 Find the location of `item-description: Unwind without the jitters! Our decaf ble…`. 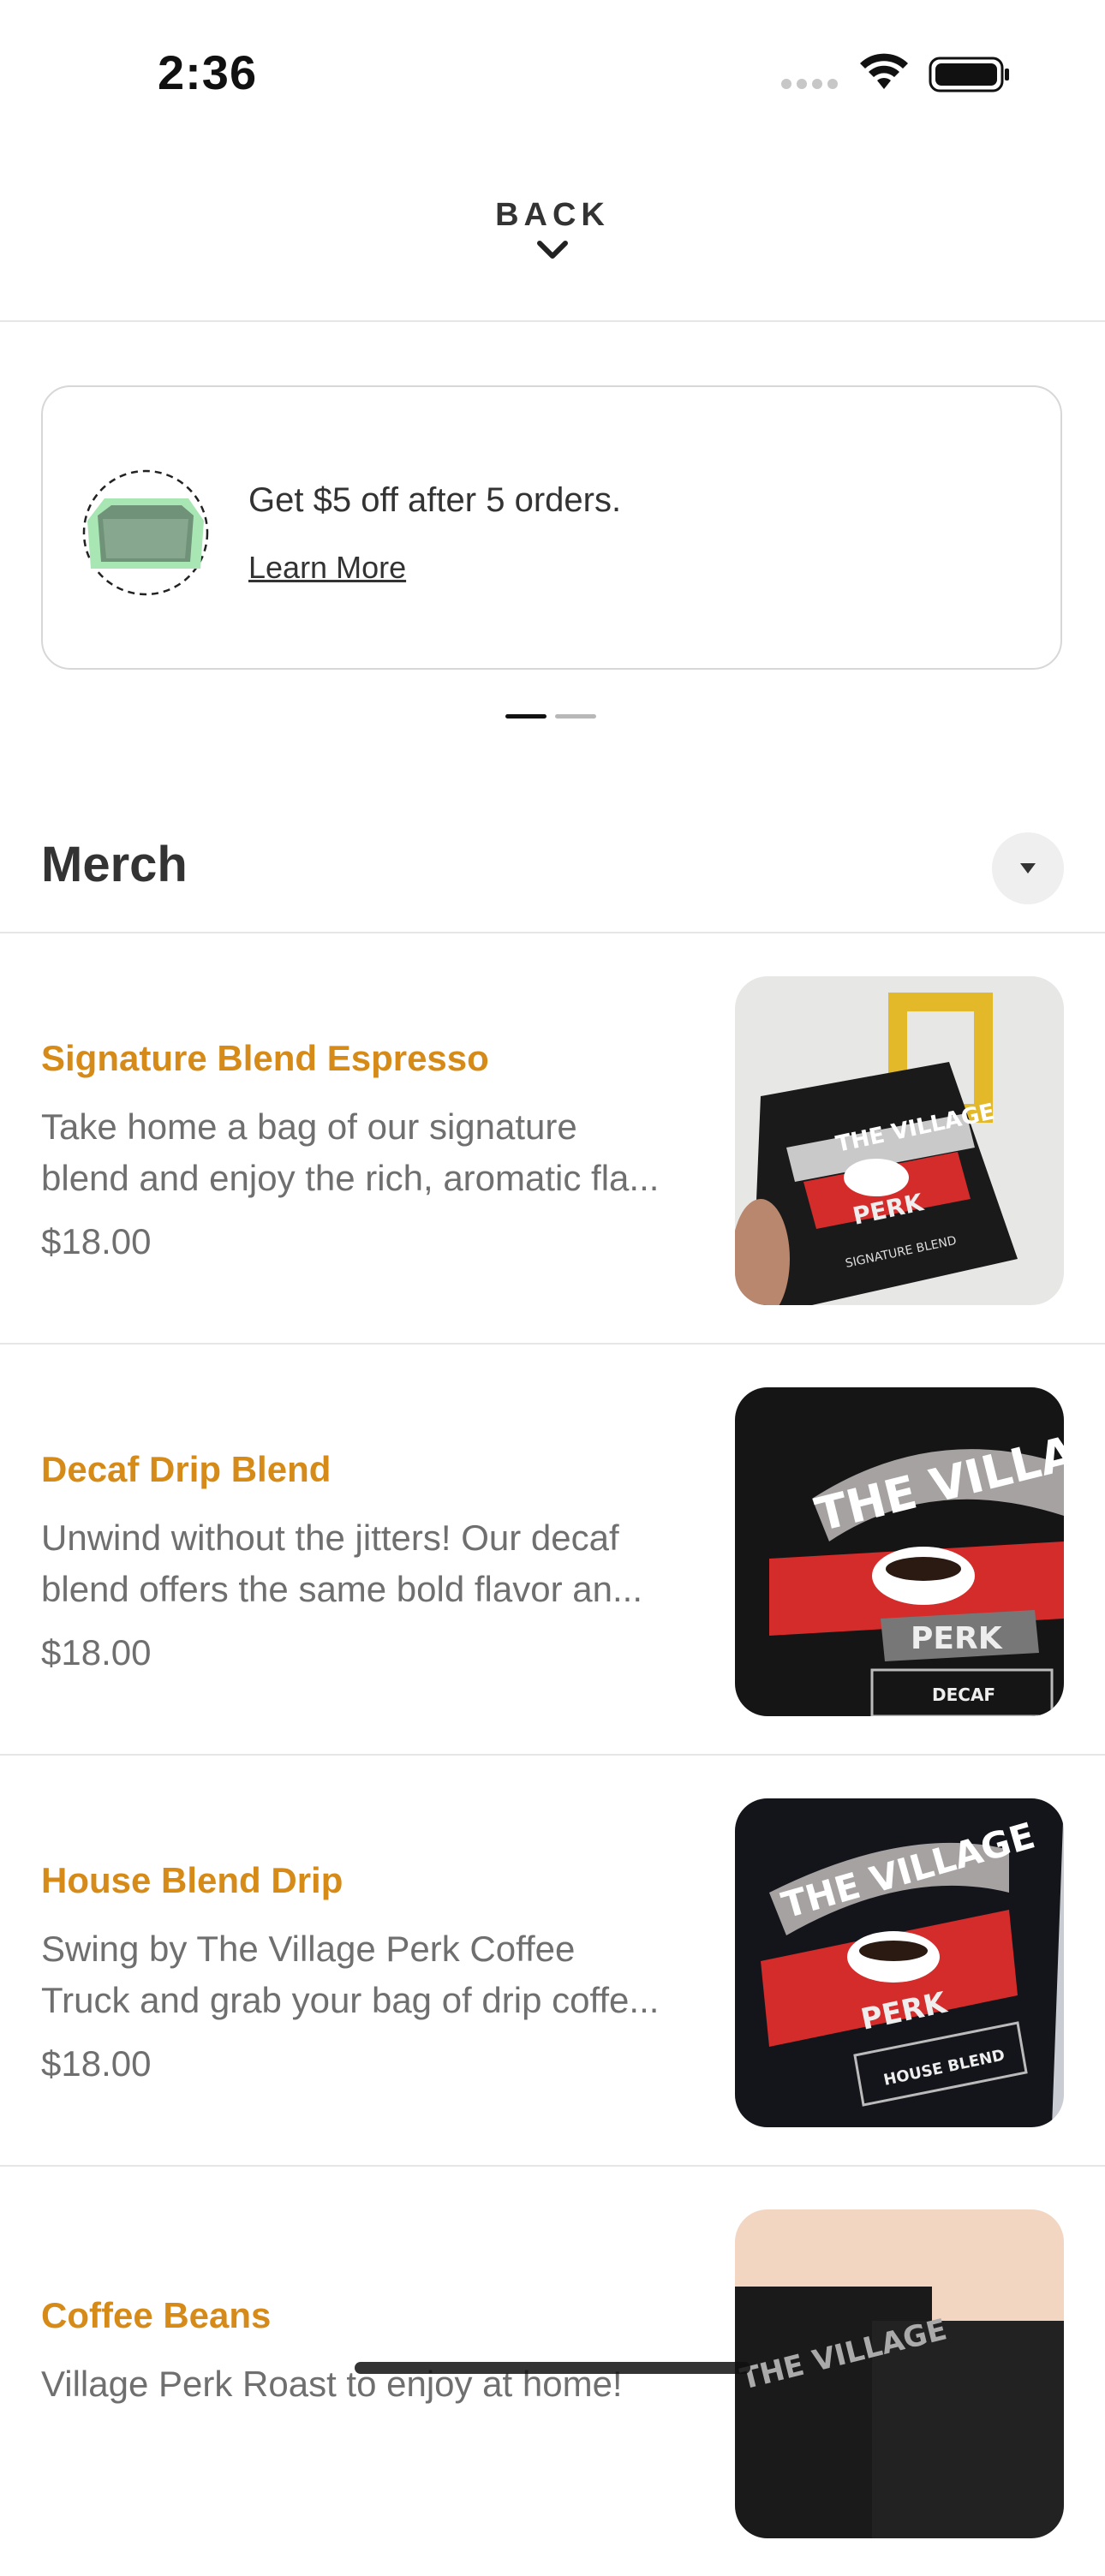

item-description: Unwind without the jitters! Our decaf ble… is located at coordinates (341, 1563).